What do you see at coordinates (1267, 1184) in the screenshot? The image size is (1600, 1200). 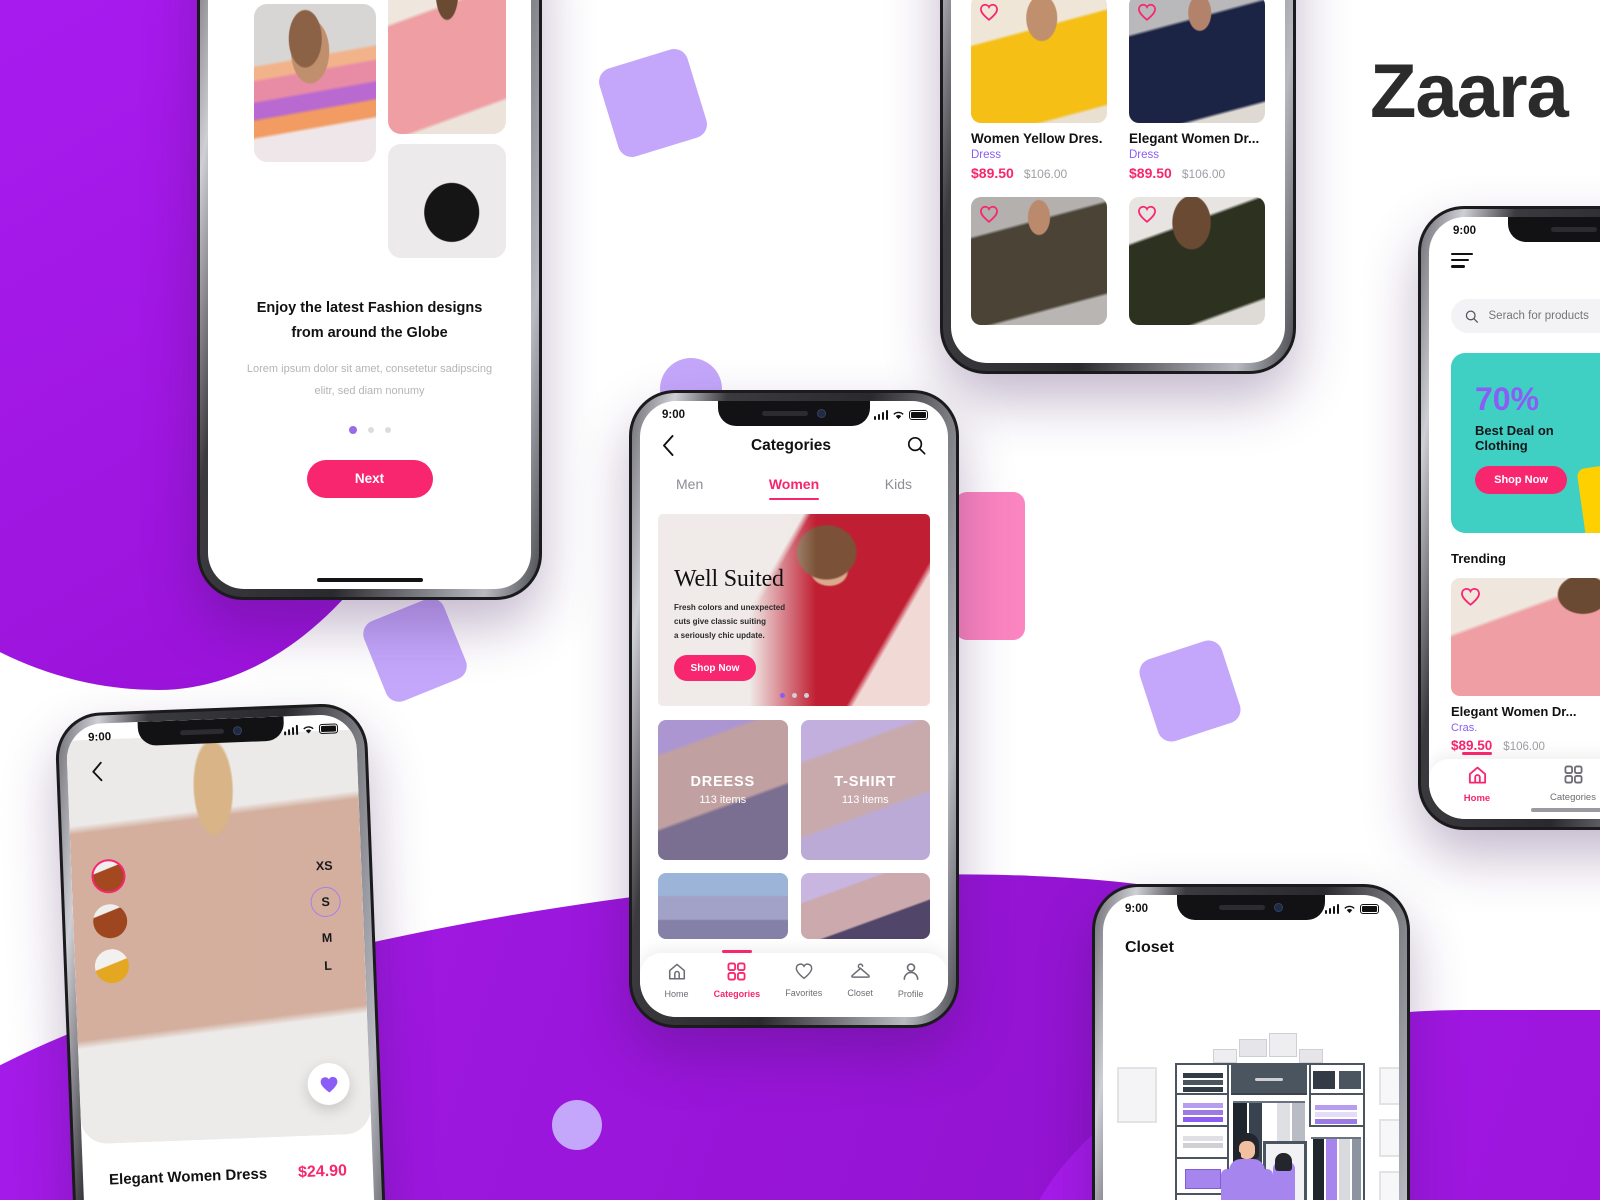 I see `woman-arm` at bounding box center [1267, 1184].